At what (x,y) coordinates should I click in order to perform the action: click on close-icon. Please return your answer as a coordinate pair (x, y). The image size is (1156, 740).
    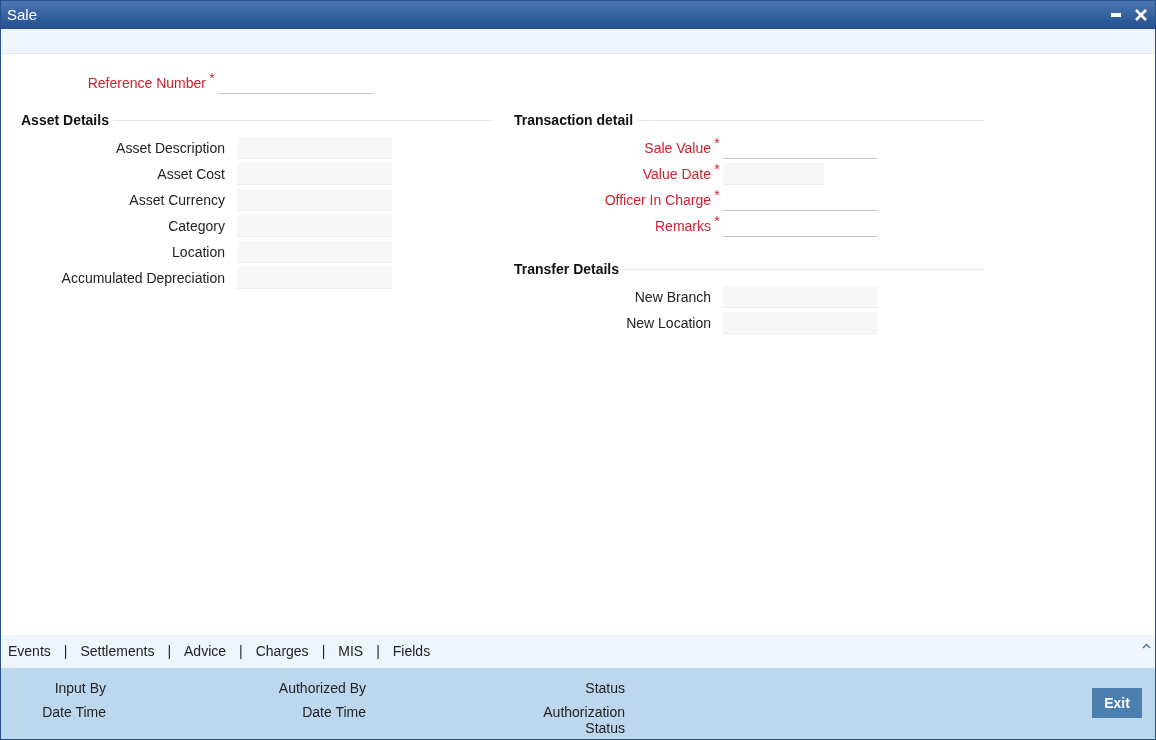
    Looking at the image, I should click on (1141, 15).